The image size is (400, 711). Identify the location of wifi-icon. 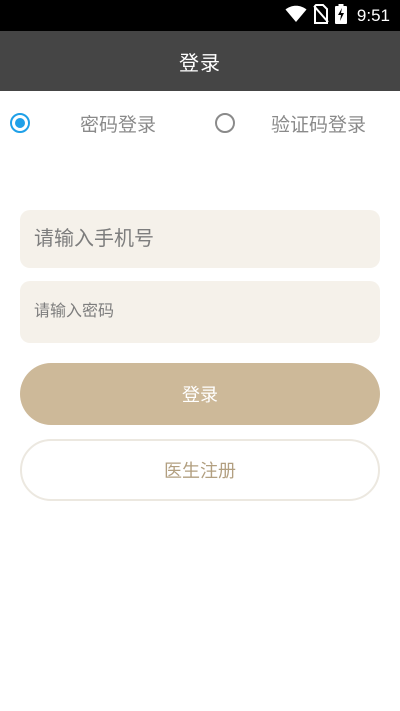
(296, 16).